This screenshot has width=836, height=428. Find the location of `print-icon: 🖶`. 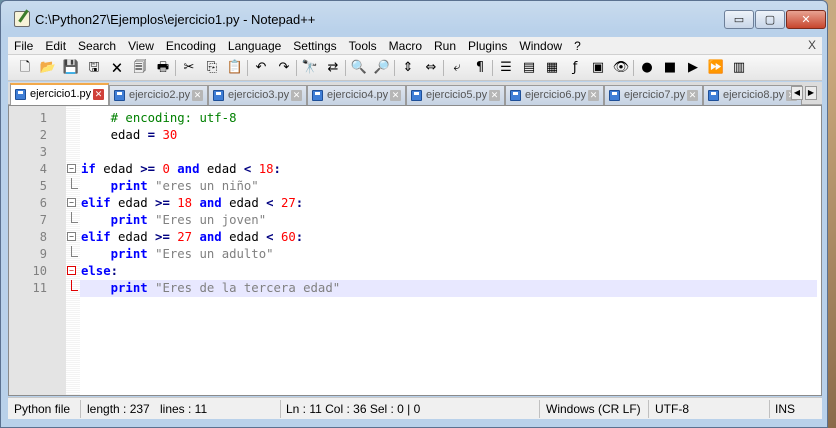

print-icon: 🖶 is located at coordinates (163, 68).